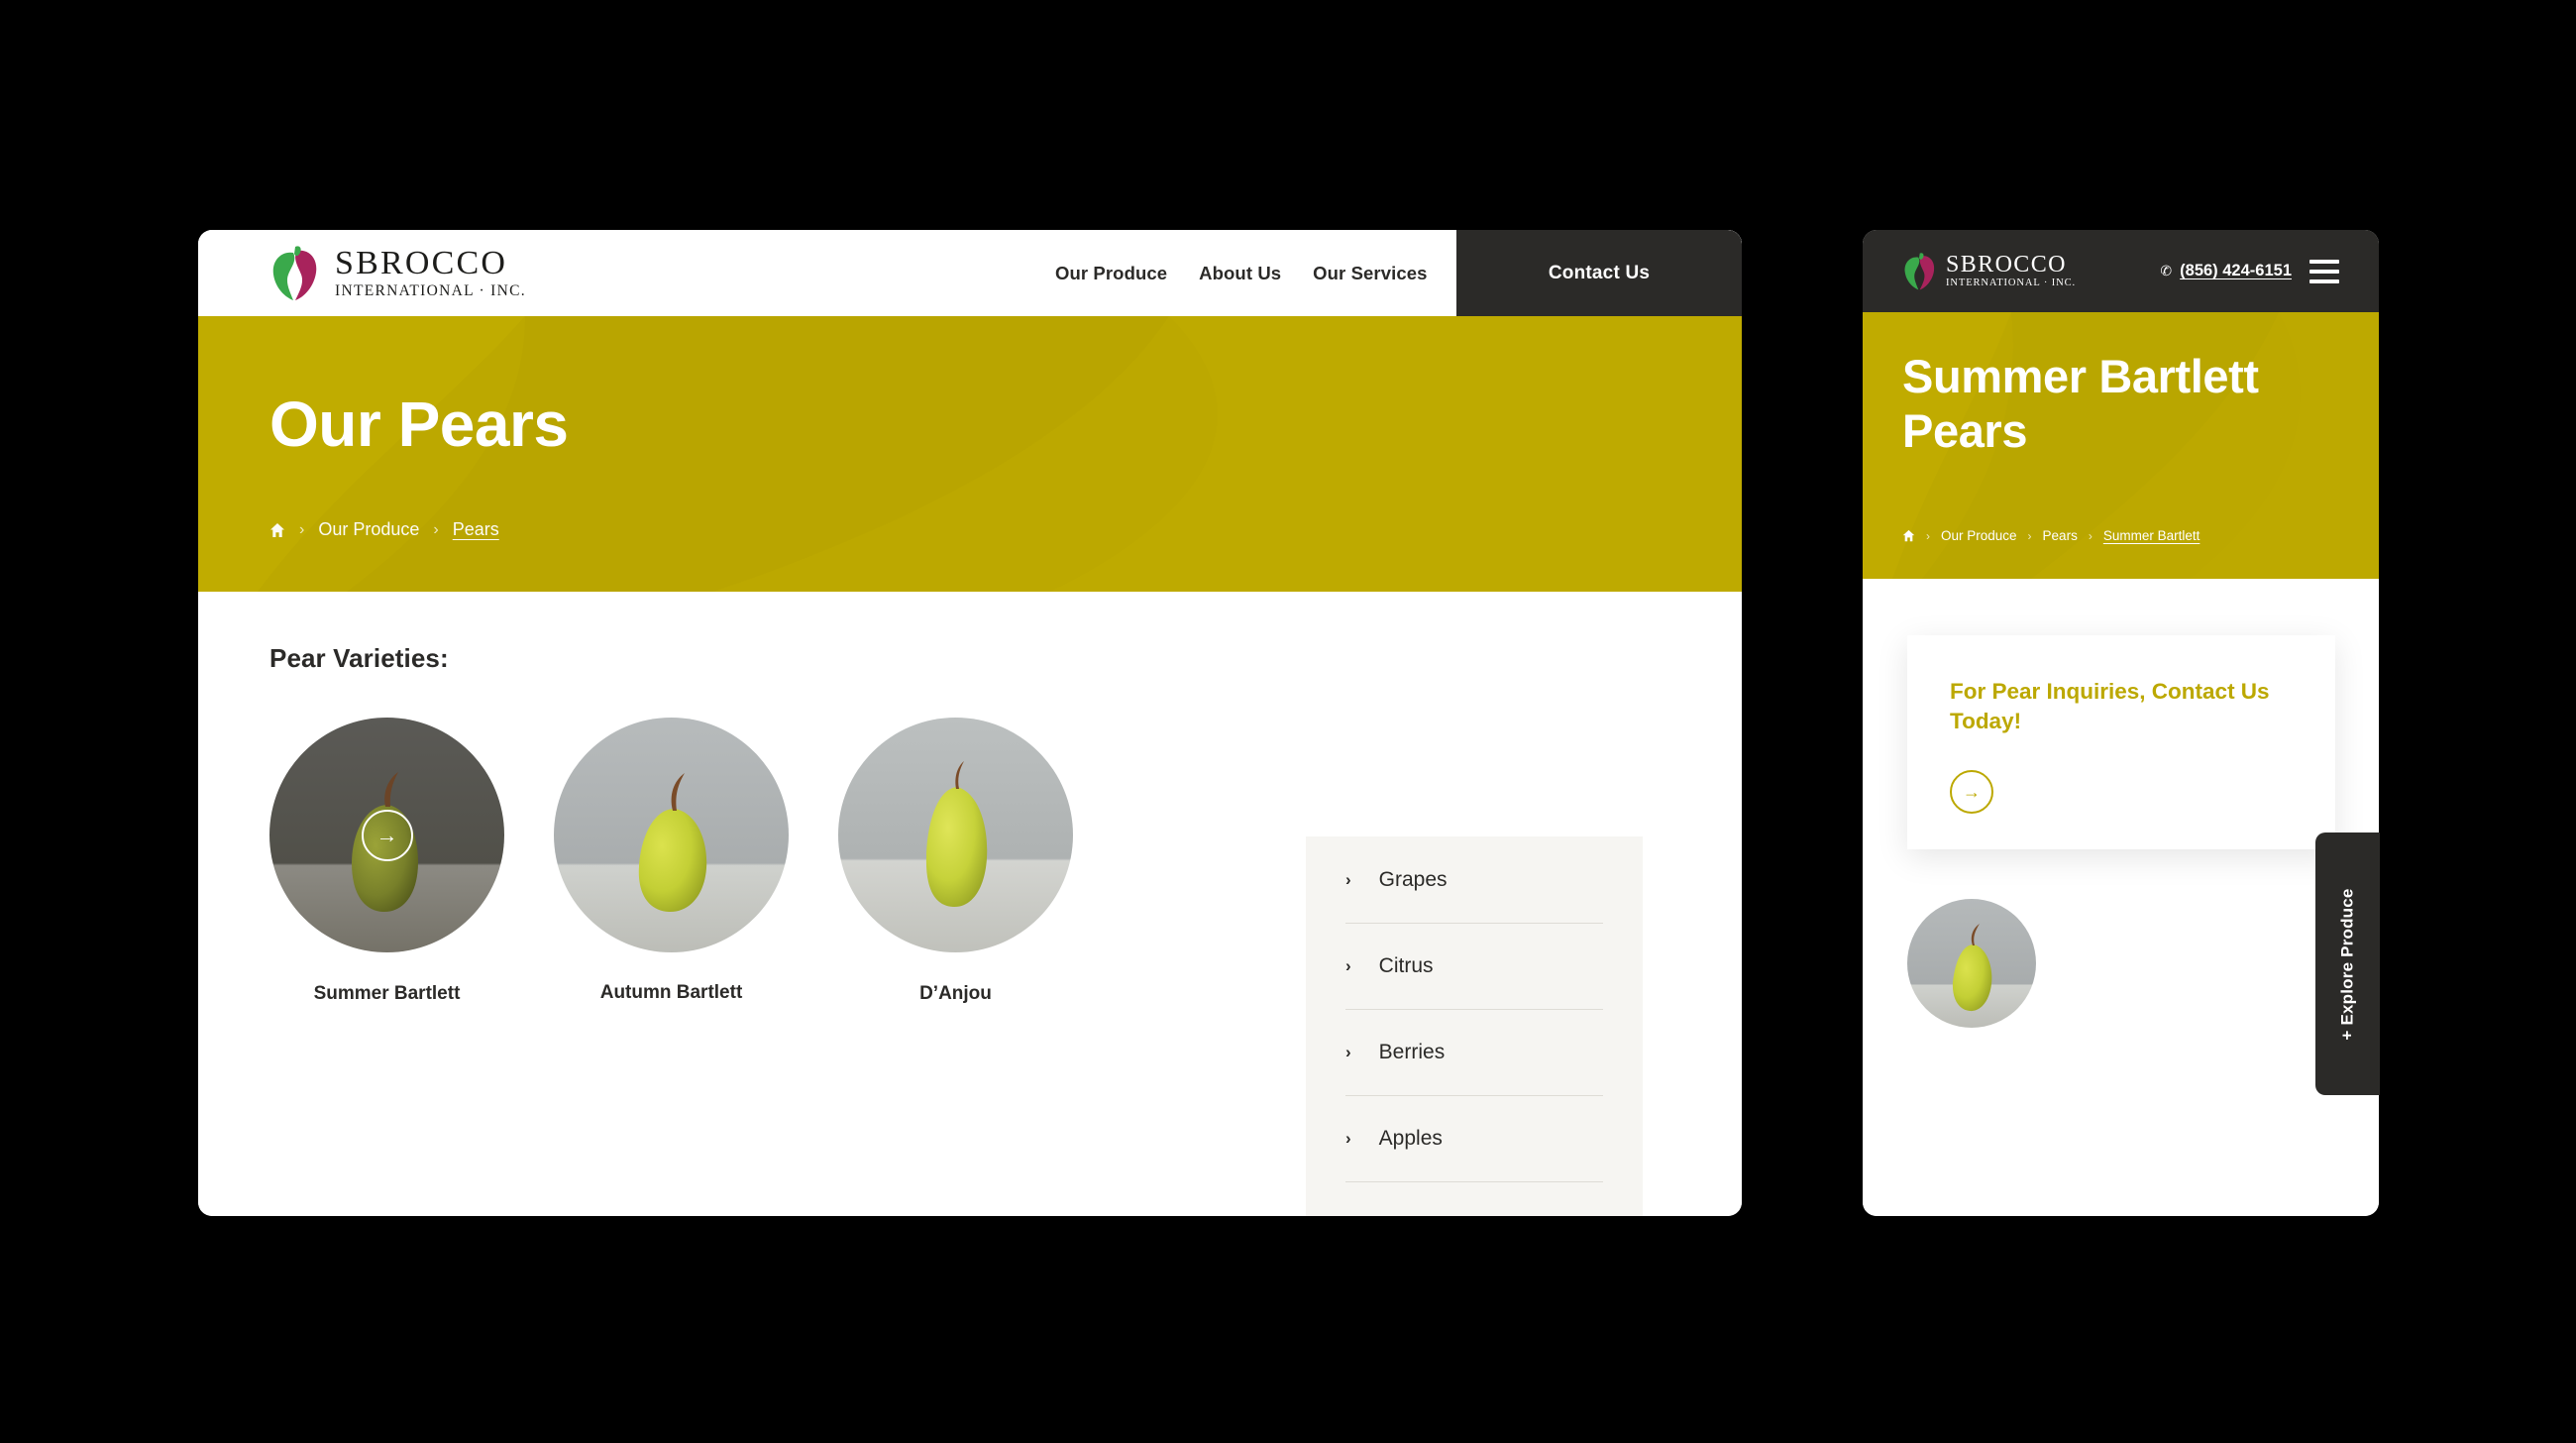  What do you see at coordinates (1474, 1138) in the screenshot?
I see `sidebar-item-apples: › Apples` at bounding box center [1474, 1138].